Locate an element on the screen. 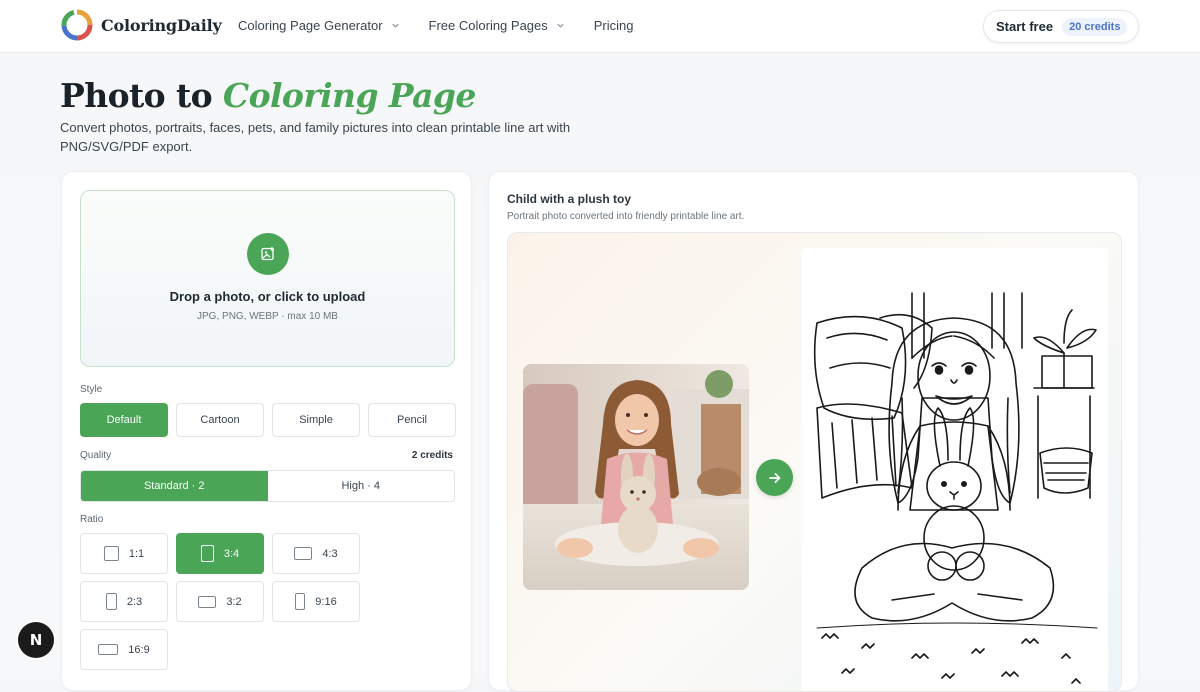  ratio-option-label: 9:16 is located at coordinates (326, 601).